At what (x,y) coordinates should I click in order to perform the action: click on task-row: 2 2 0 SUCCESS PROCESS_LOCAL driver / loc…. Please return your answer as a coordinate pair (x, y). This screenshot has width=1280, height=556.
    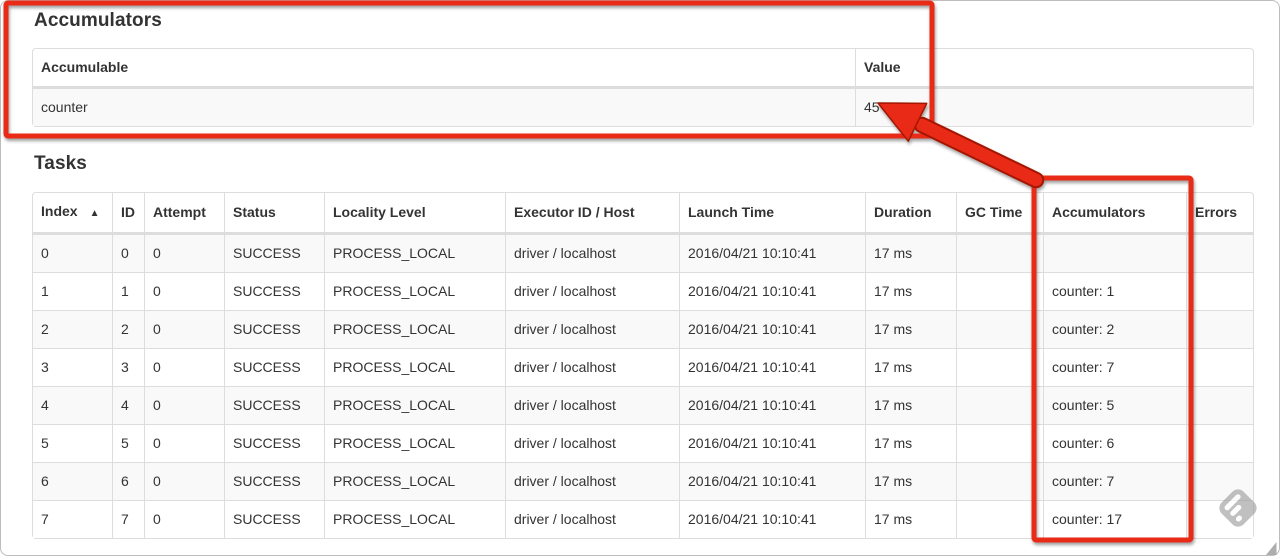
    Looking at the image, I should click on (643, 329).